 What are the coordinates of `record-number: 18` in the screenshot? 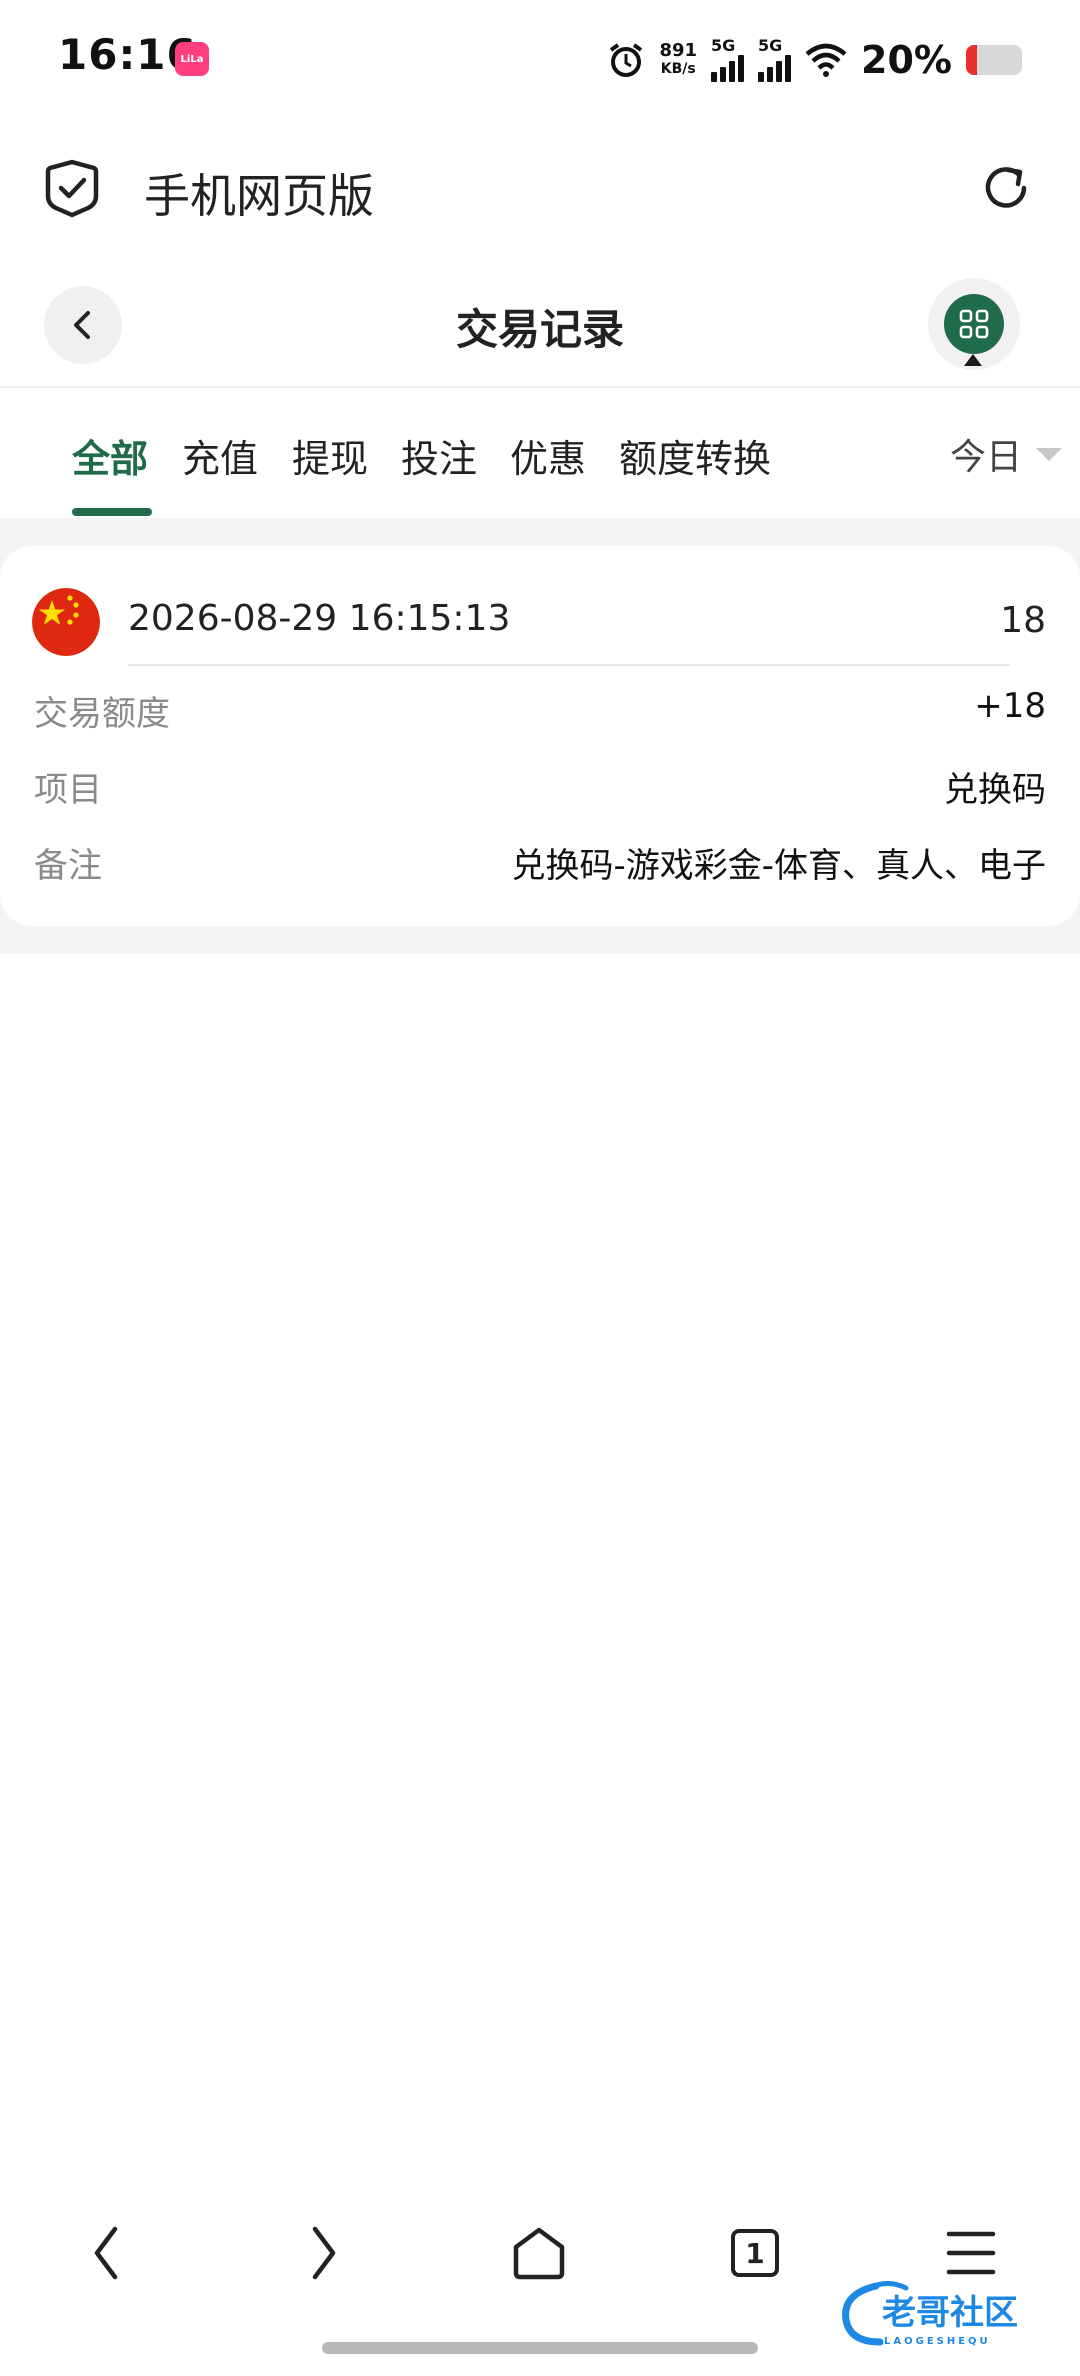 It's located at (1023, 620).